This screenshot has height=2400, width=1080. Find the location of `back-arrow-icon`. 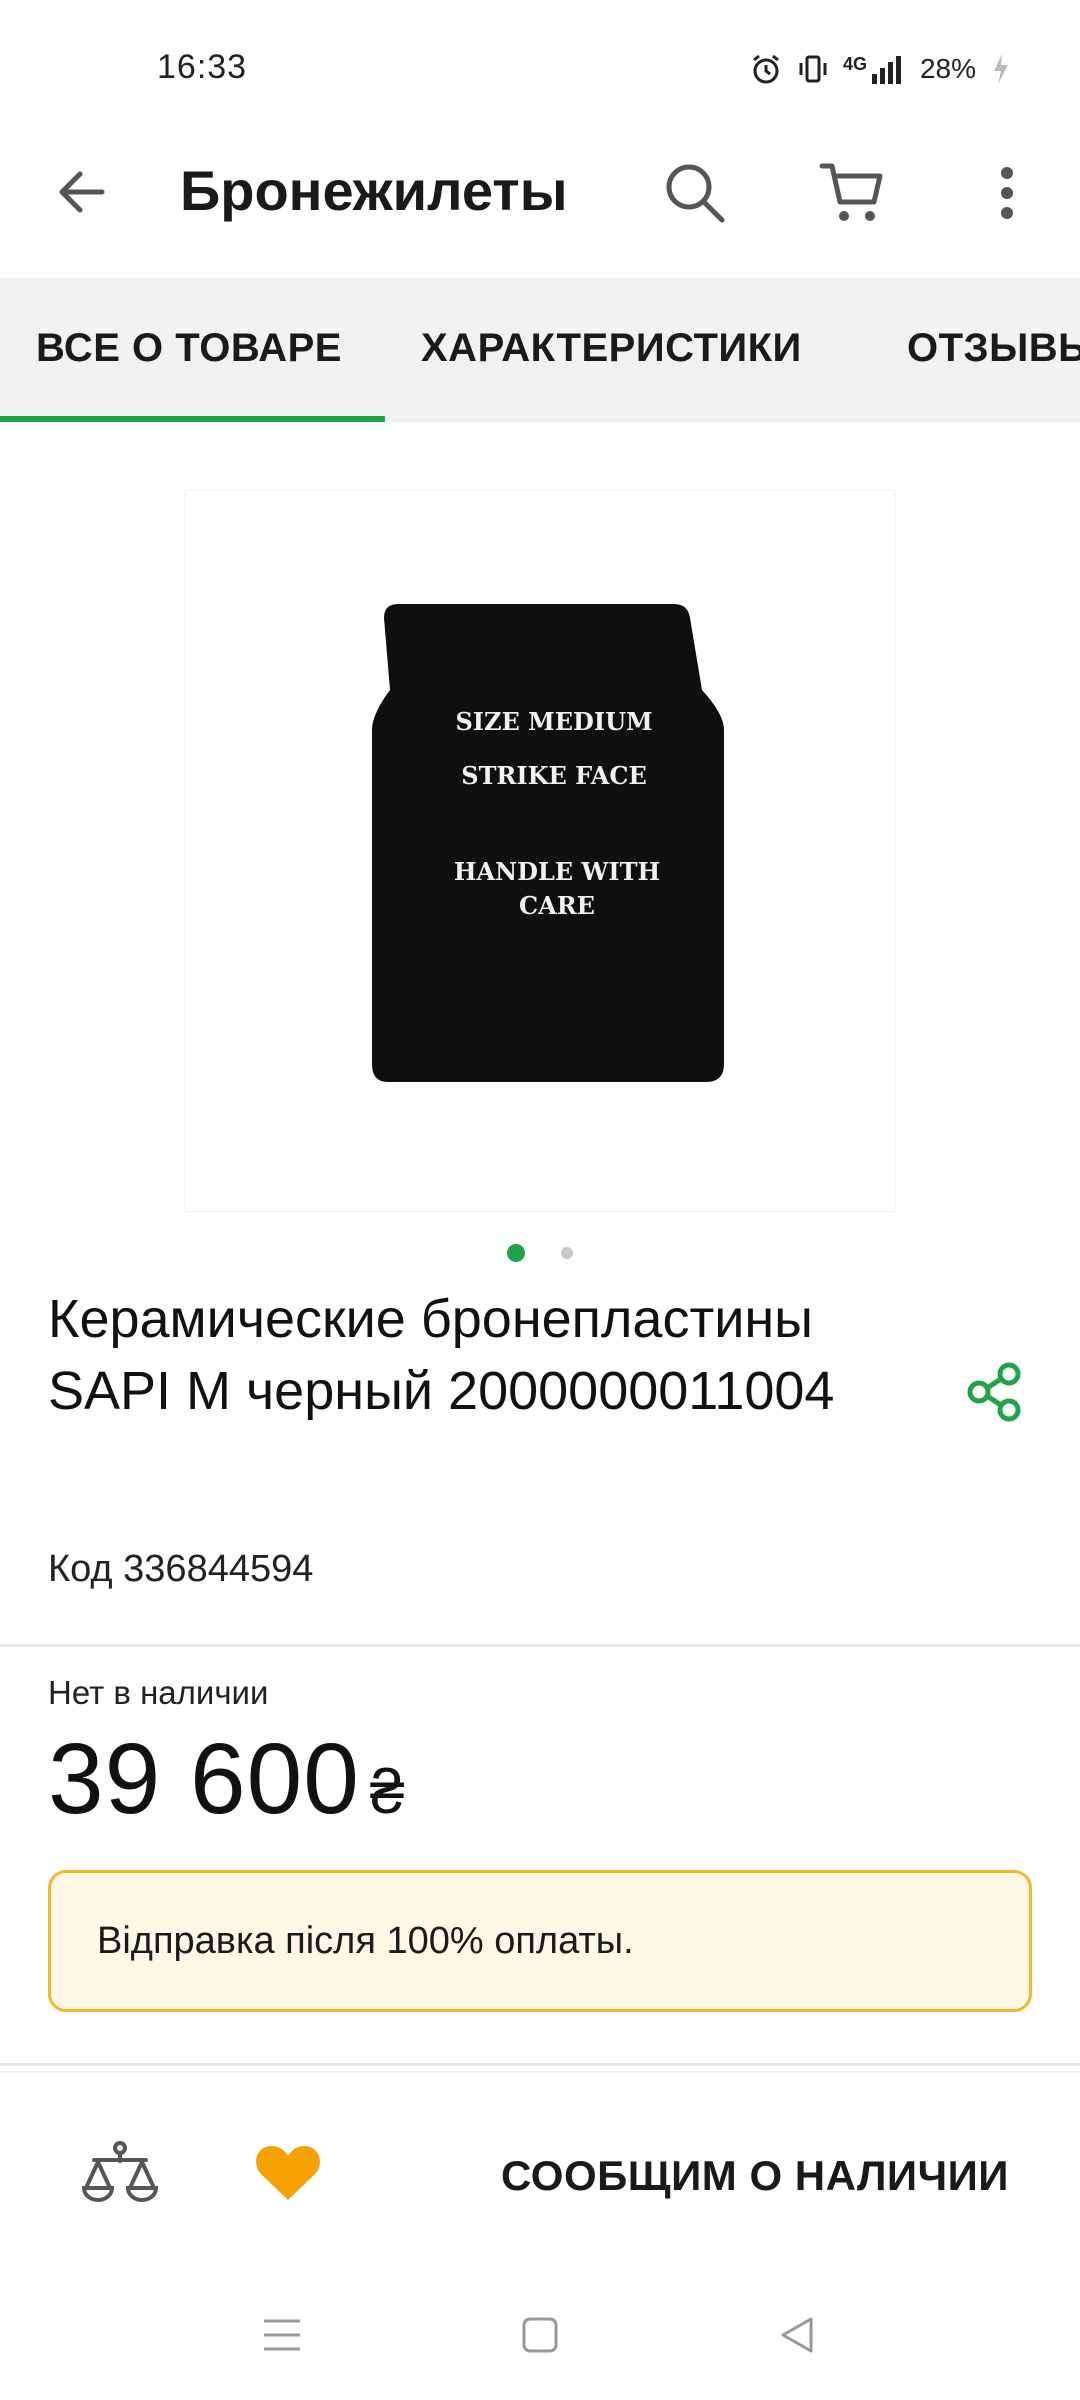

back-arrow-icon is located at coordinates (82, 192).